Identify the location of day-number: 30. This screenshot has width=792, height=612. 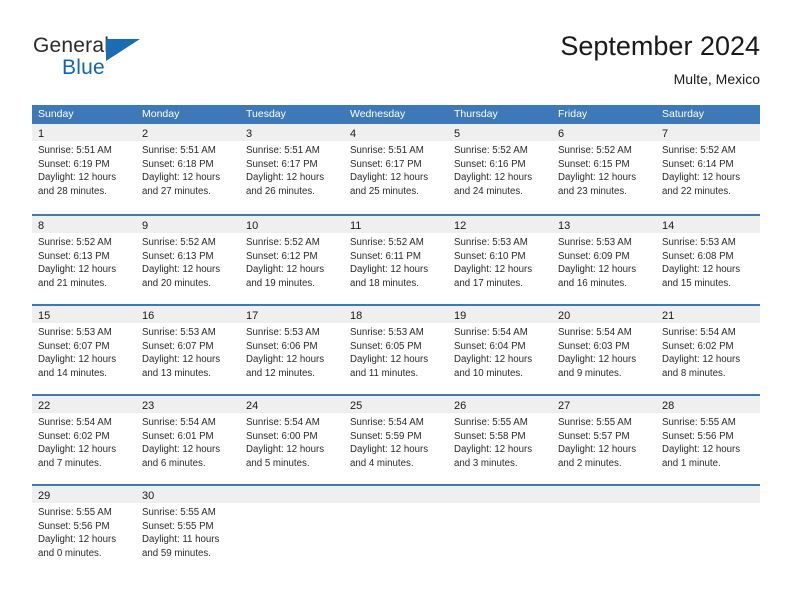
(148, 496).